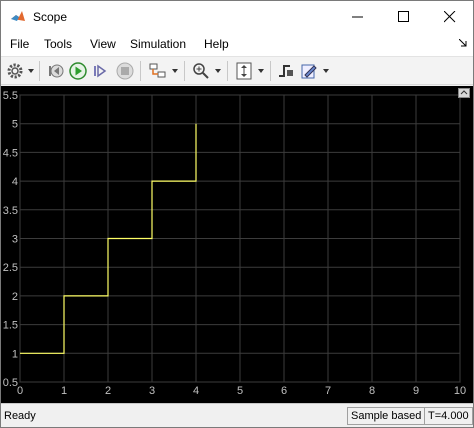  Describe the element at coordinates (10, 268) in the screenshot. I see `y-tick-label: 2.5` at that location.